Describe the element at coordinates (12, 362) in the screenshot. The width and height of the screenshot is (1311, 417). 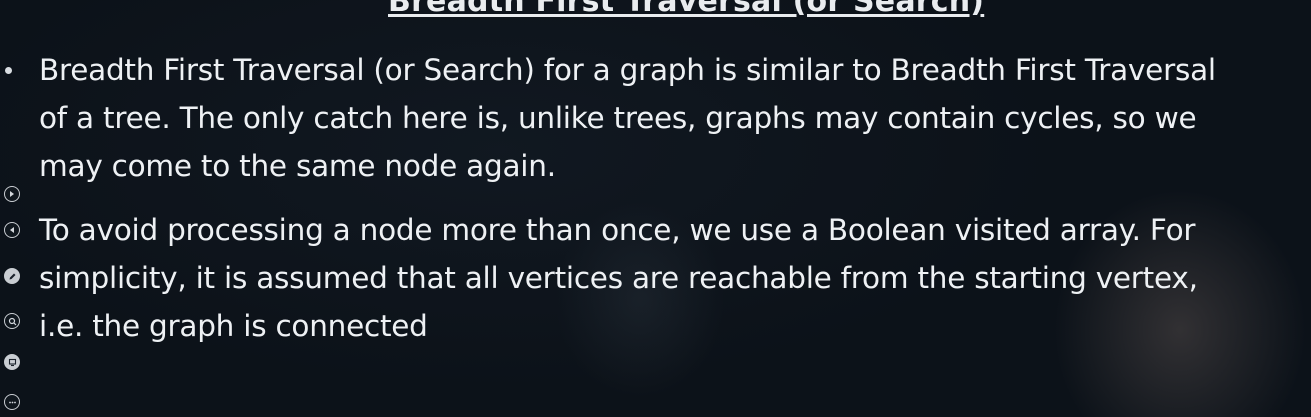
I see `slides-icon` at that location.